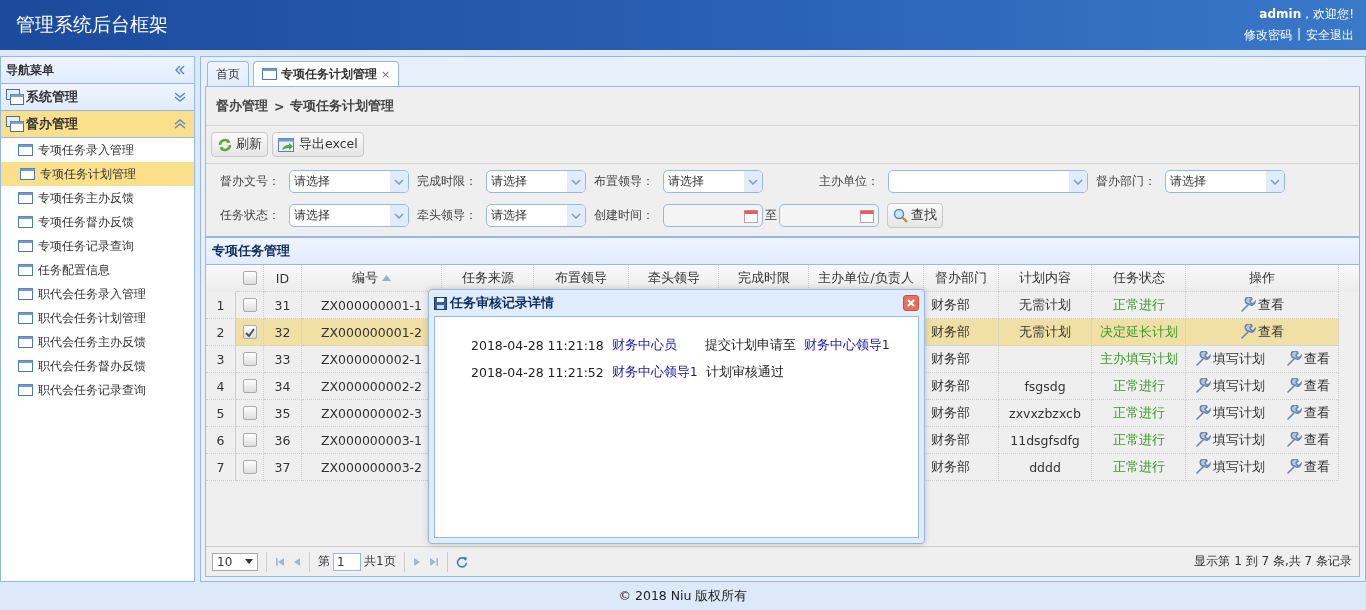 The height and width of the screenshot is (610, 1366). Describe the element at coordinates (988, 181) in the screenshot. I see `select-field` at that location.